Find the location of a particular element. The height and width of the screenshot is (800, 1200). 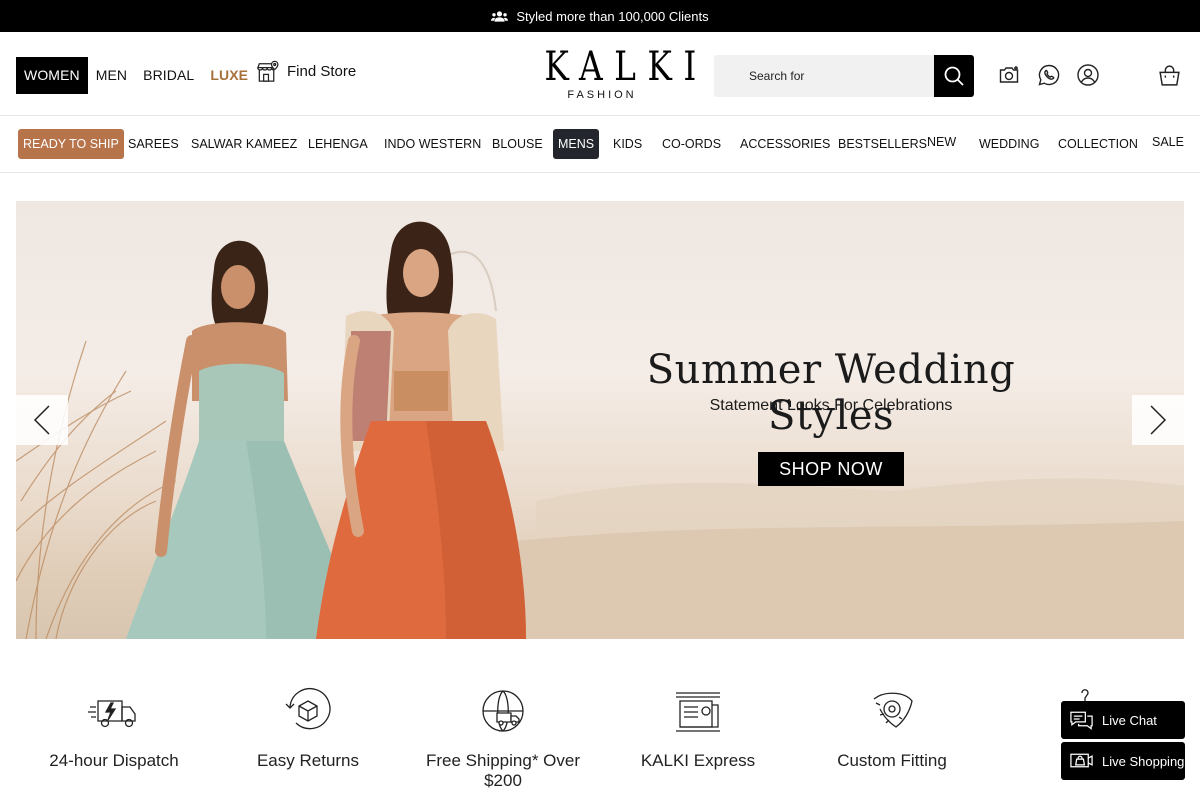

announcement-text: Styled more than 100,000 Clients is located at coordinates (612, 16).